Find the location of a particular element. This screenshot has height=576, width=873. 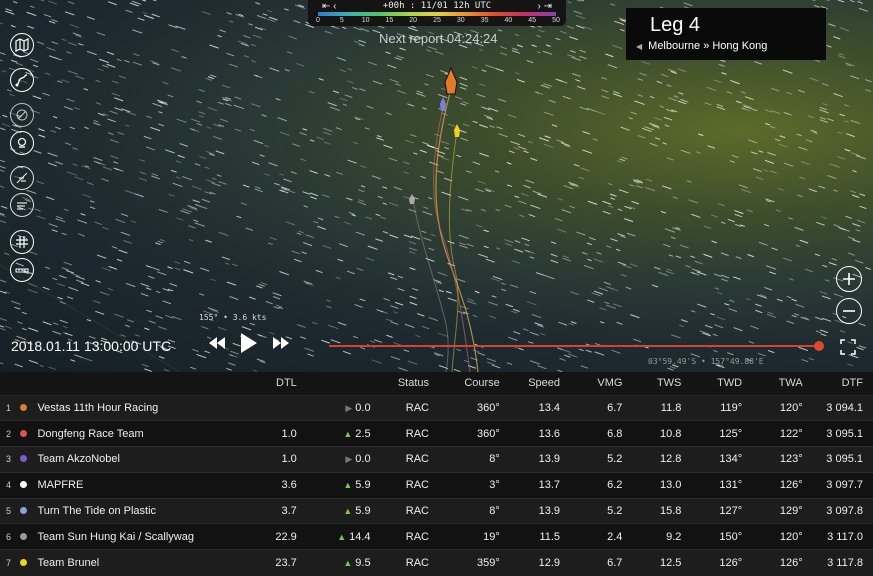

dtl-cell: 1.0 is located at coordinates (289, 433).